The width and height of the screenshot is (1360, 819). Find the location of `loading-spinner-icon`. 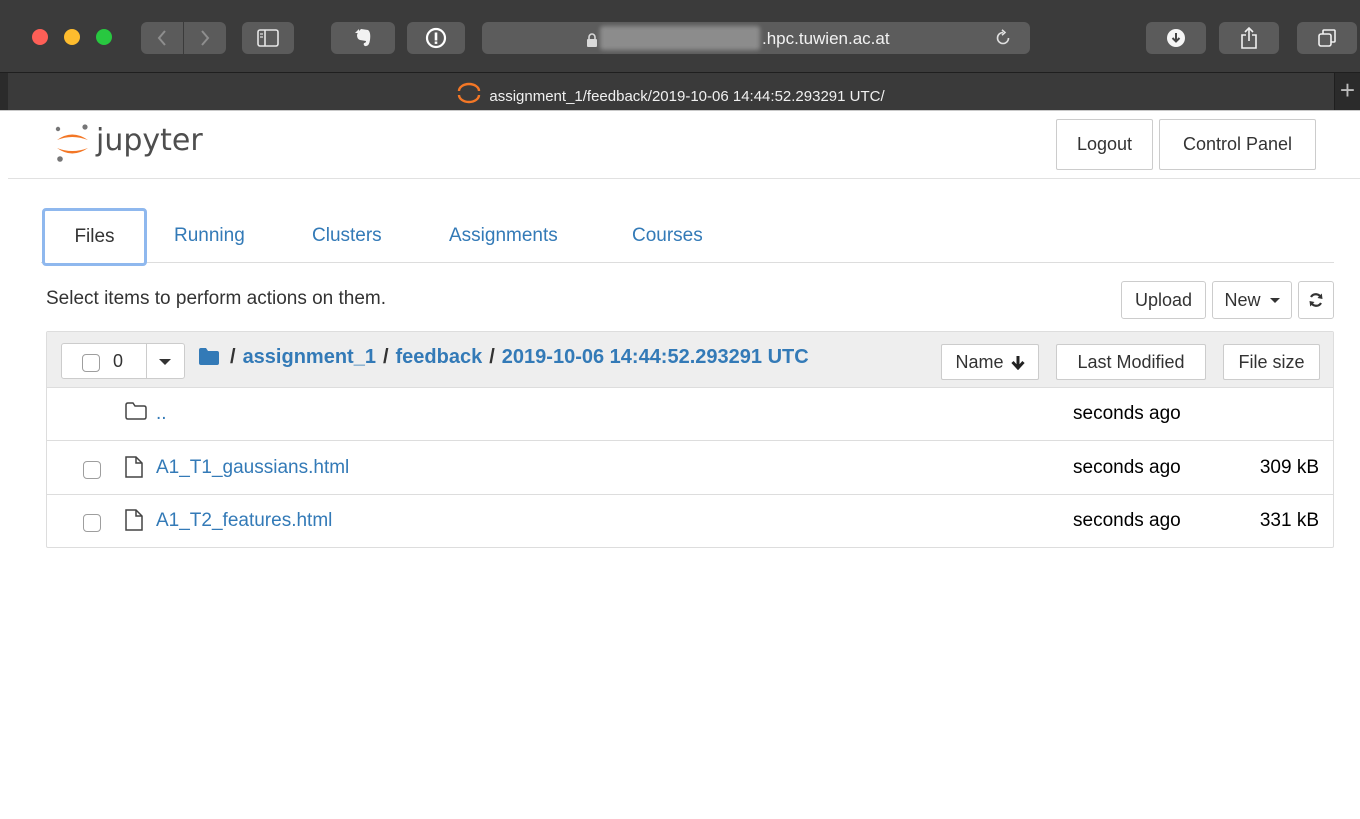

loading-spinner-icon is located at coordinates (469, 93).